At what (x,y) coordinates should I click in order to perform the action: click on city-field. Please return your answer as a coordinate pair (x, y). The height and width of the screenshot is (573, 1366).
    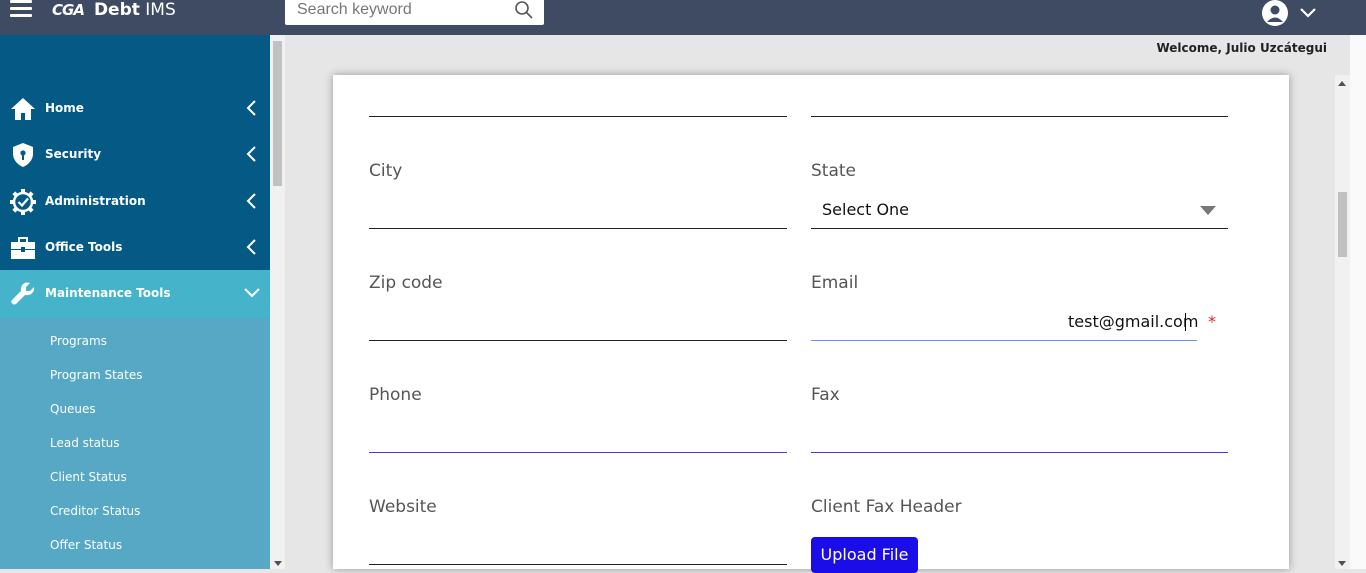
    Looking at the image, I should click on (578, 228).